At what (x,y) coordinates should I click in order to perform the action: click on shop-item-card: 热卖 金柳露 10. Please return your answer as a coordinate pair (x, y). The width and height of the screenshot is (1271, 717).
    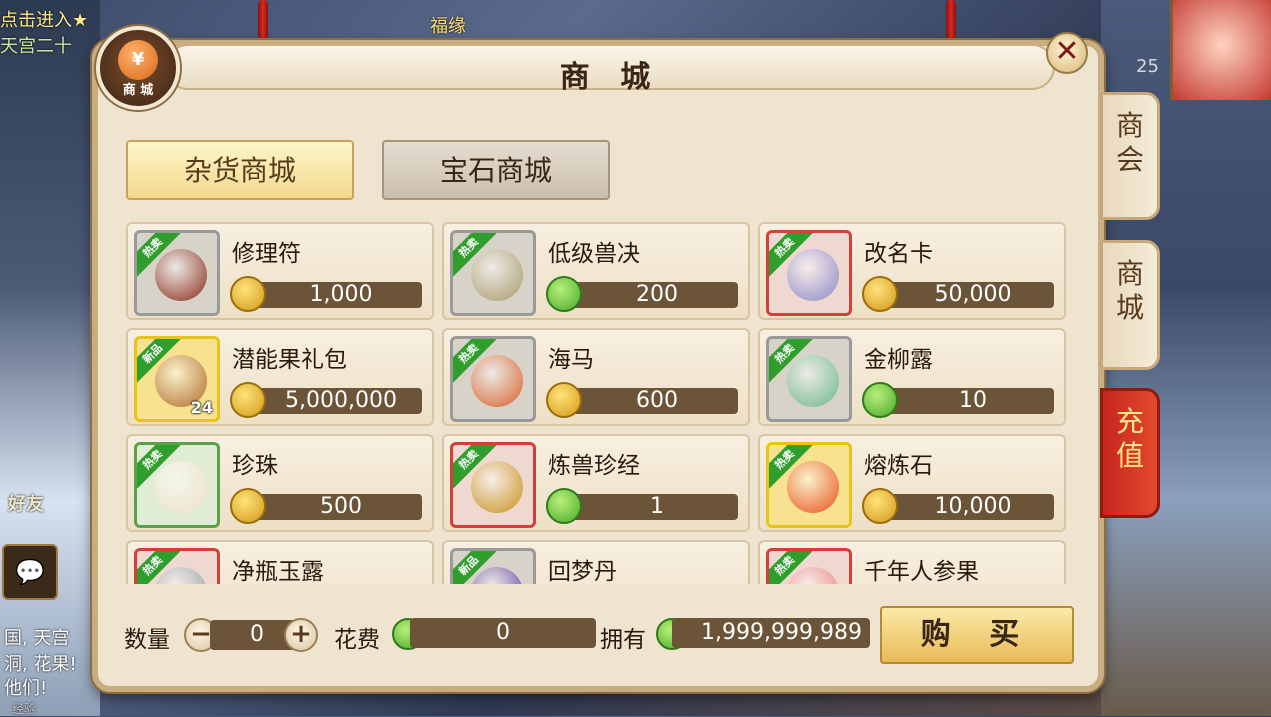
    Looking at the image, I should click on (912, 377).